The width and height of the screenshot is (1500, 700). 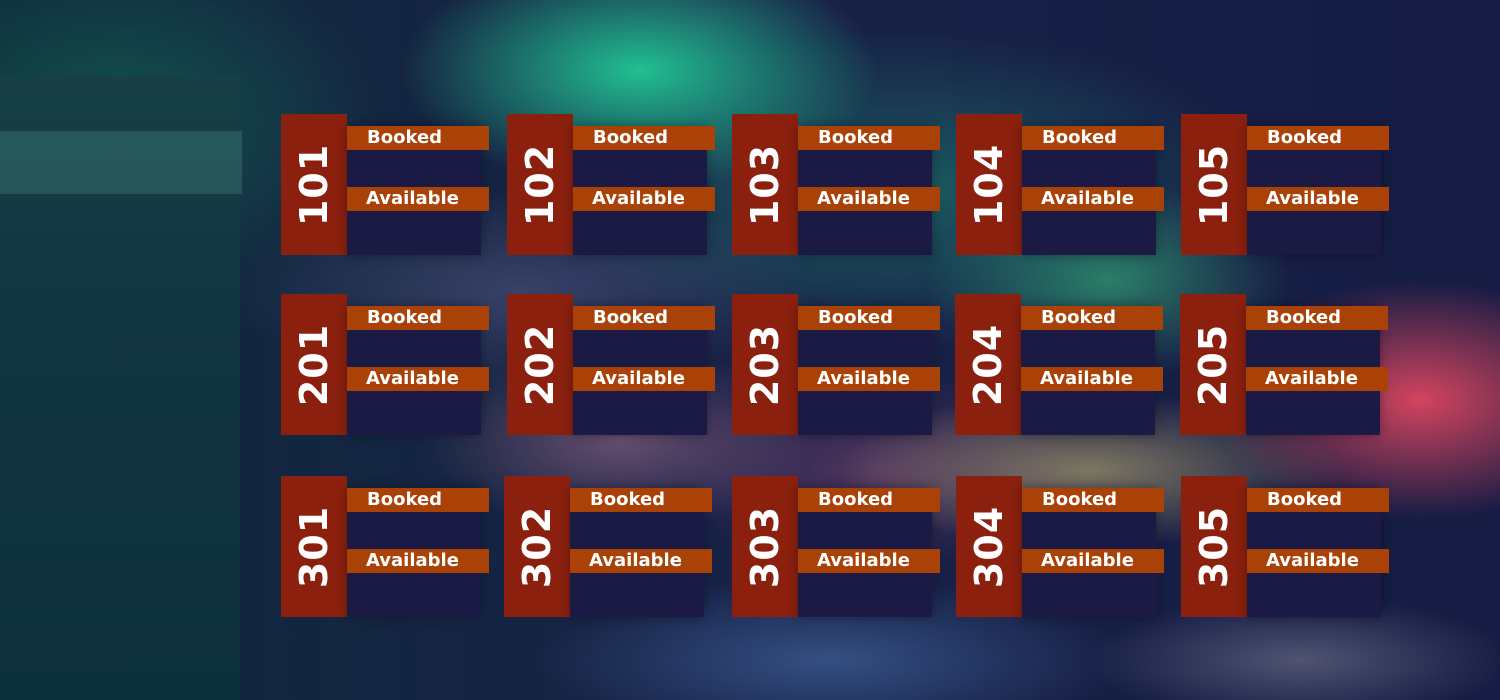 I want to click on room-card: 104 Booked Available, so click(x=1060, y=184).